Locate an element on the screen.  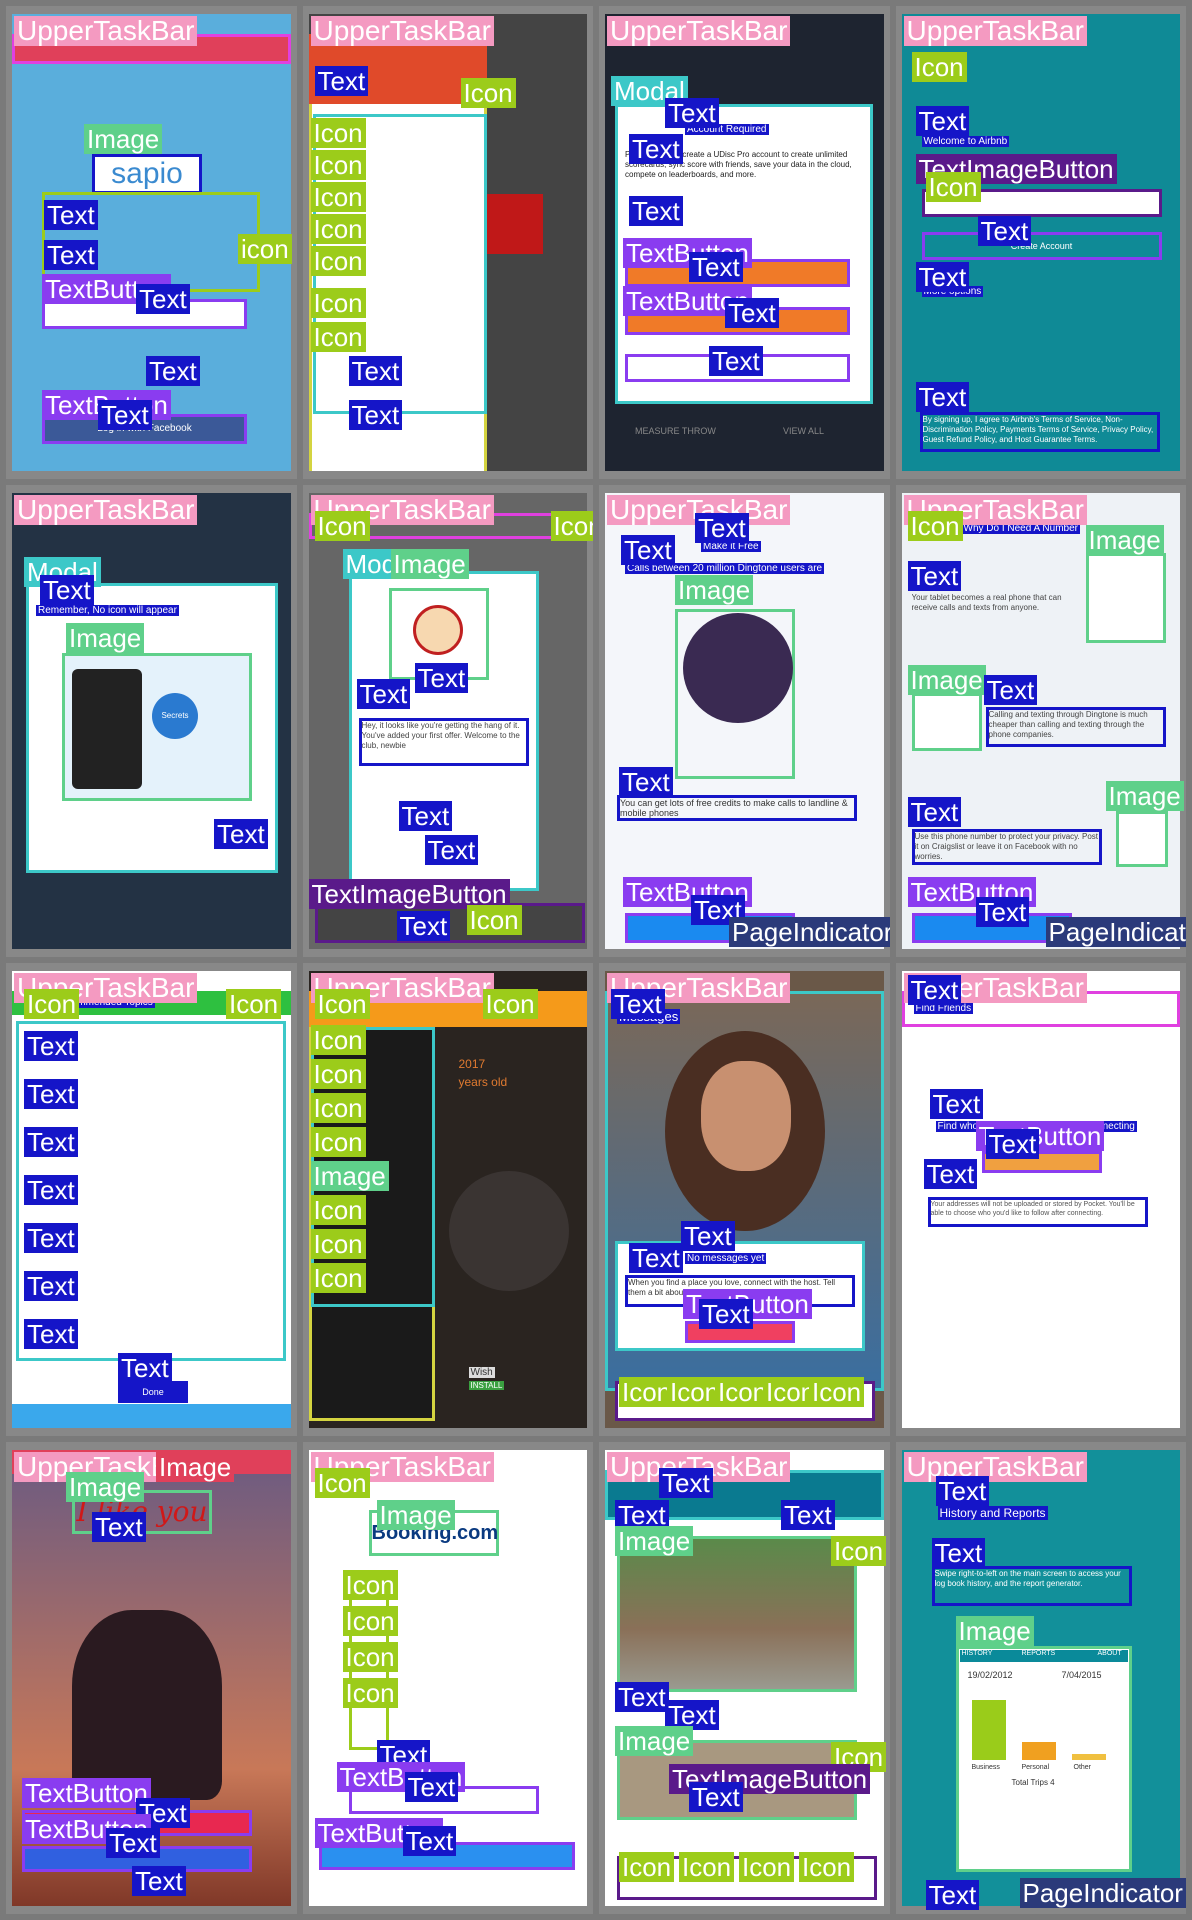
no-messages-text: No messages yet is located at coordinates (726, 1258).